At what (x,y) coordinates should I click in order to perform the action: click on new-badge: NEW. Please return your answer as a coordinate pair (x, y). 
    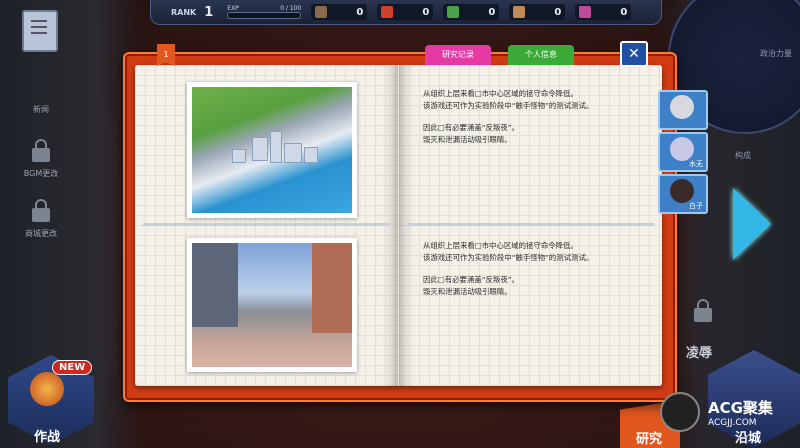
    Looking at the image, I should click on (72, 367).